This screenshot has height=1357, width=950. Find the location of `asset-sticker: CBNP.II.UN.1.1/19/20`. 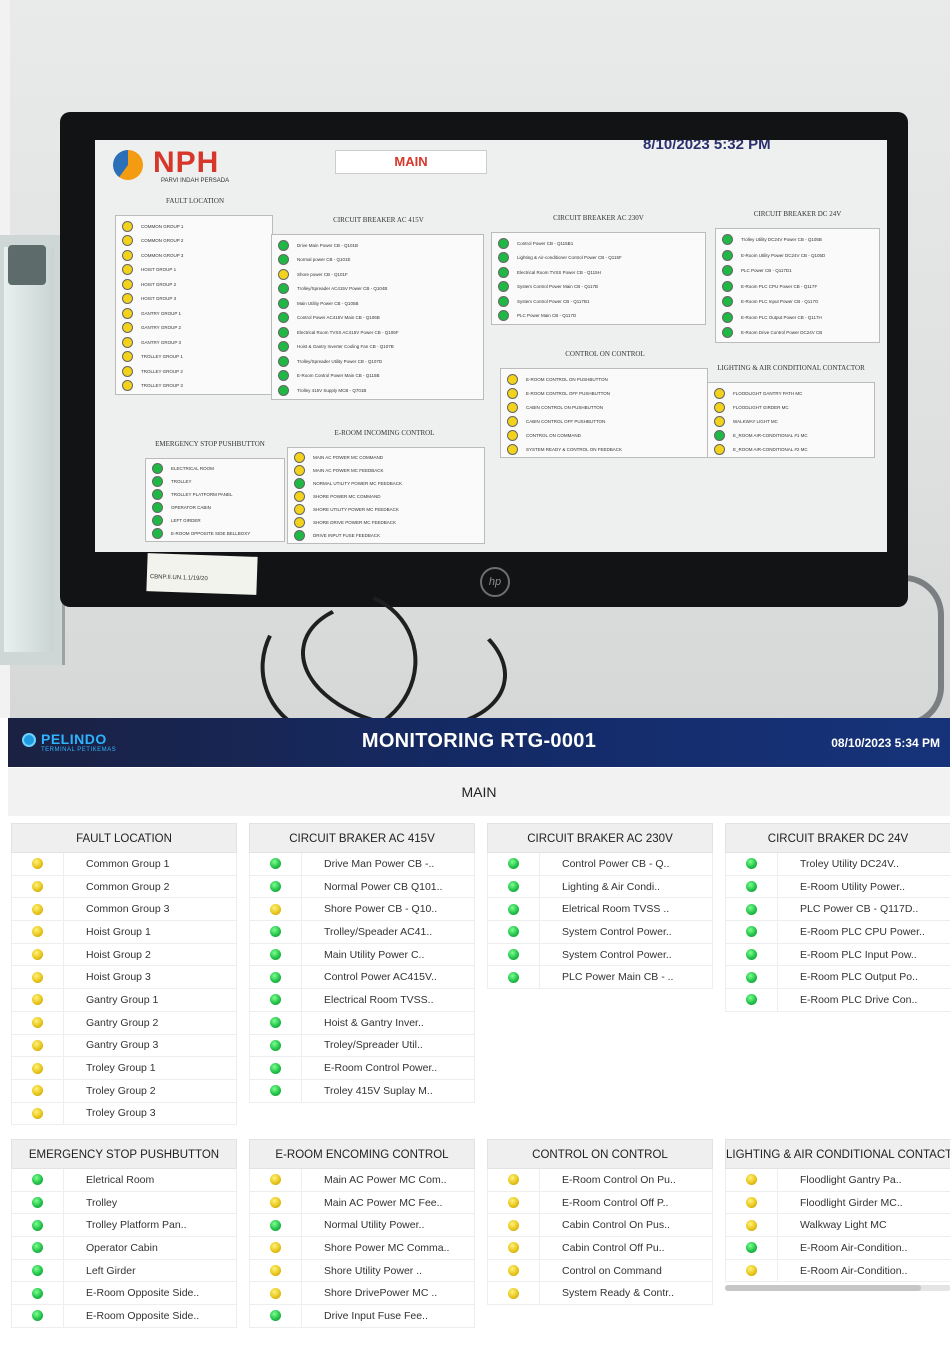

asset-sticker: CBNP.II.UN.1.1/19/20 is located at coordinates (202, 574).